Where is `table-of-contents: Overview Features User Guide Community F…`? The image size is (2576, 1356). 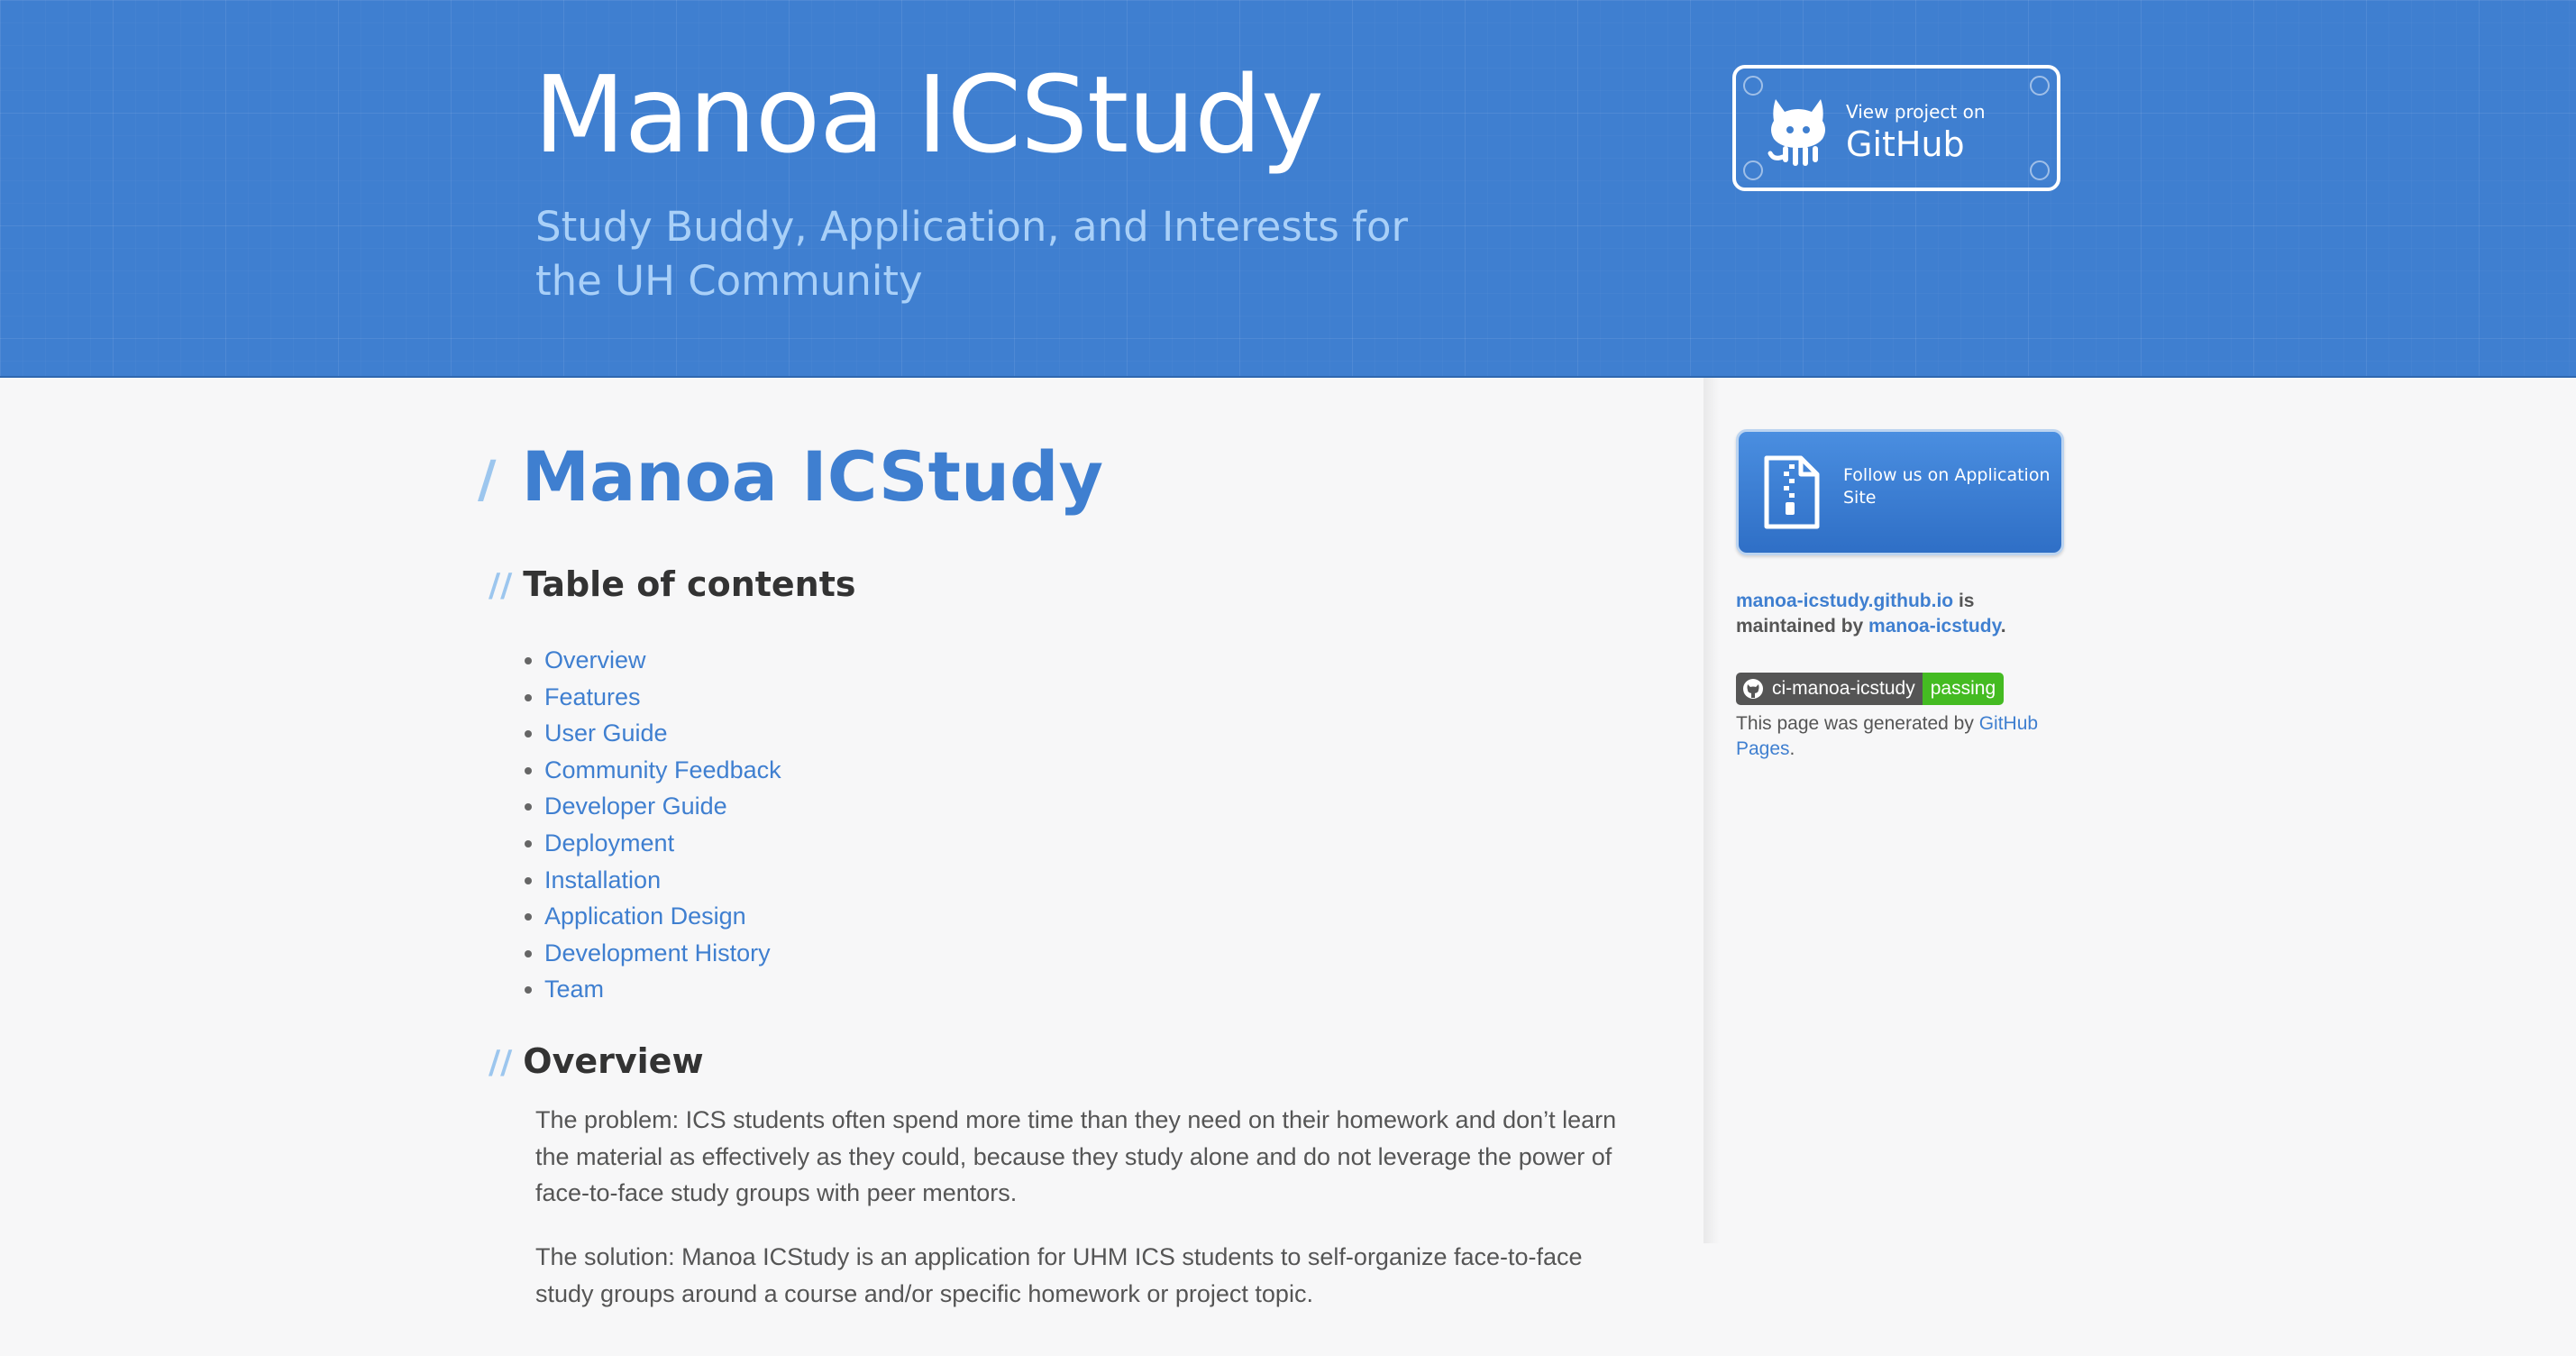 table-of-contents: Overview Features User Guide Community F… is located at coordinates (653, 825).